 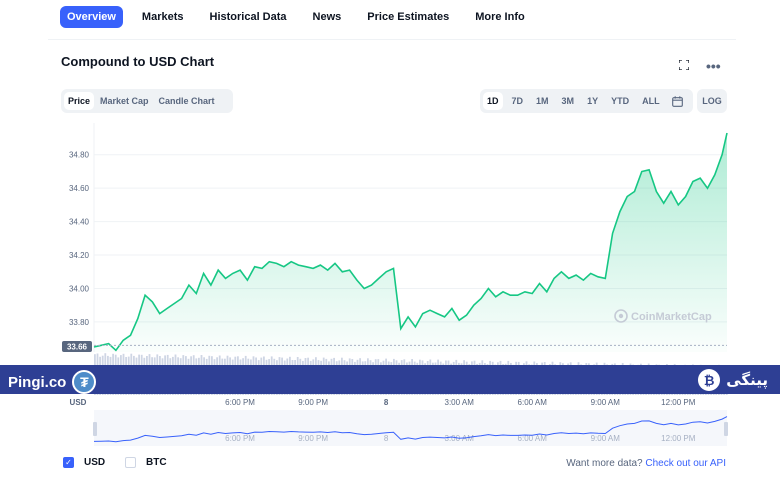 I want to click on navigator-handle-right, so click(x=726, y=429).